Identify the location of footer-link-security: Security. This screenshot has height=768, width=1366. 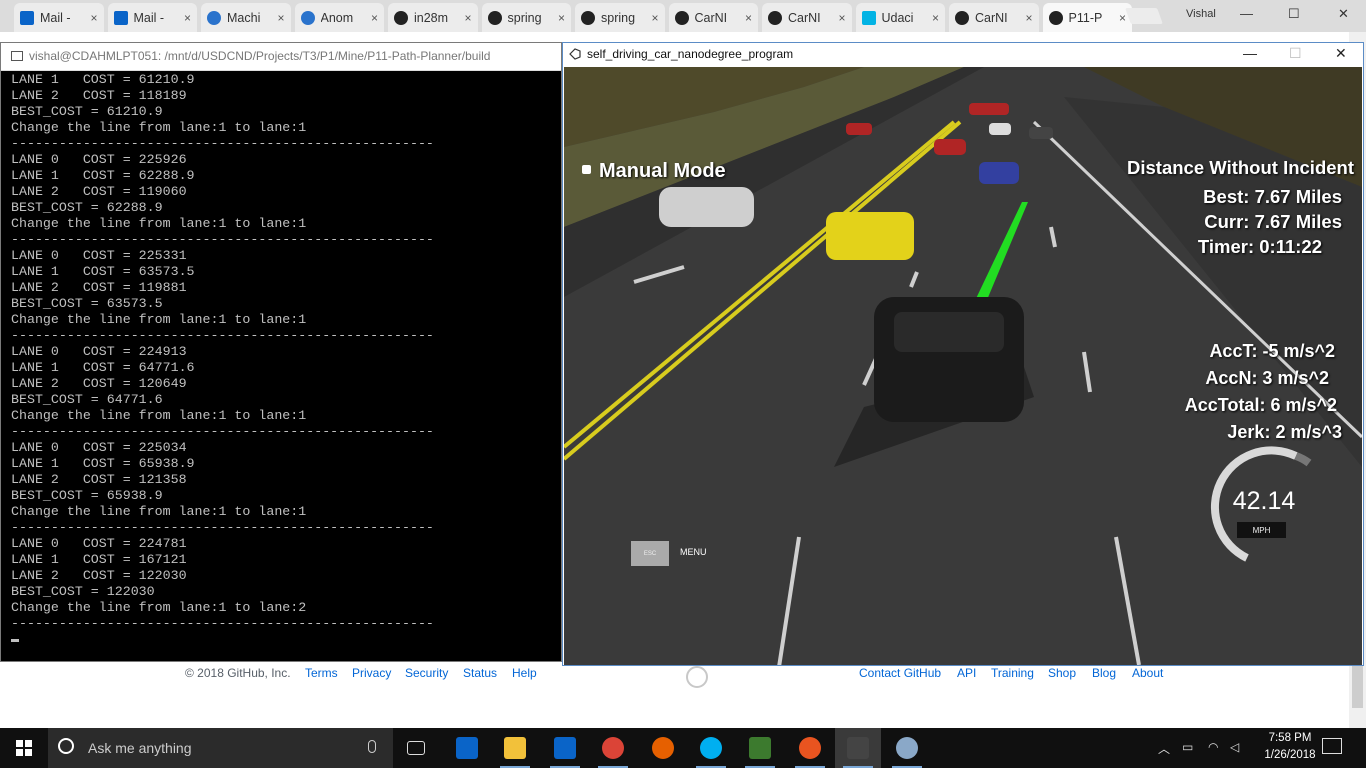
(426, 673).